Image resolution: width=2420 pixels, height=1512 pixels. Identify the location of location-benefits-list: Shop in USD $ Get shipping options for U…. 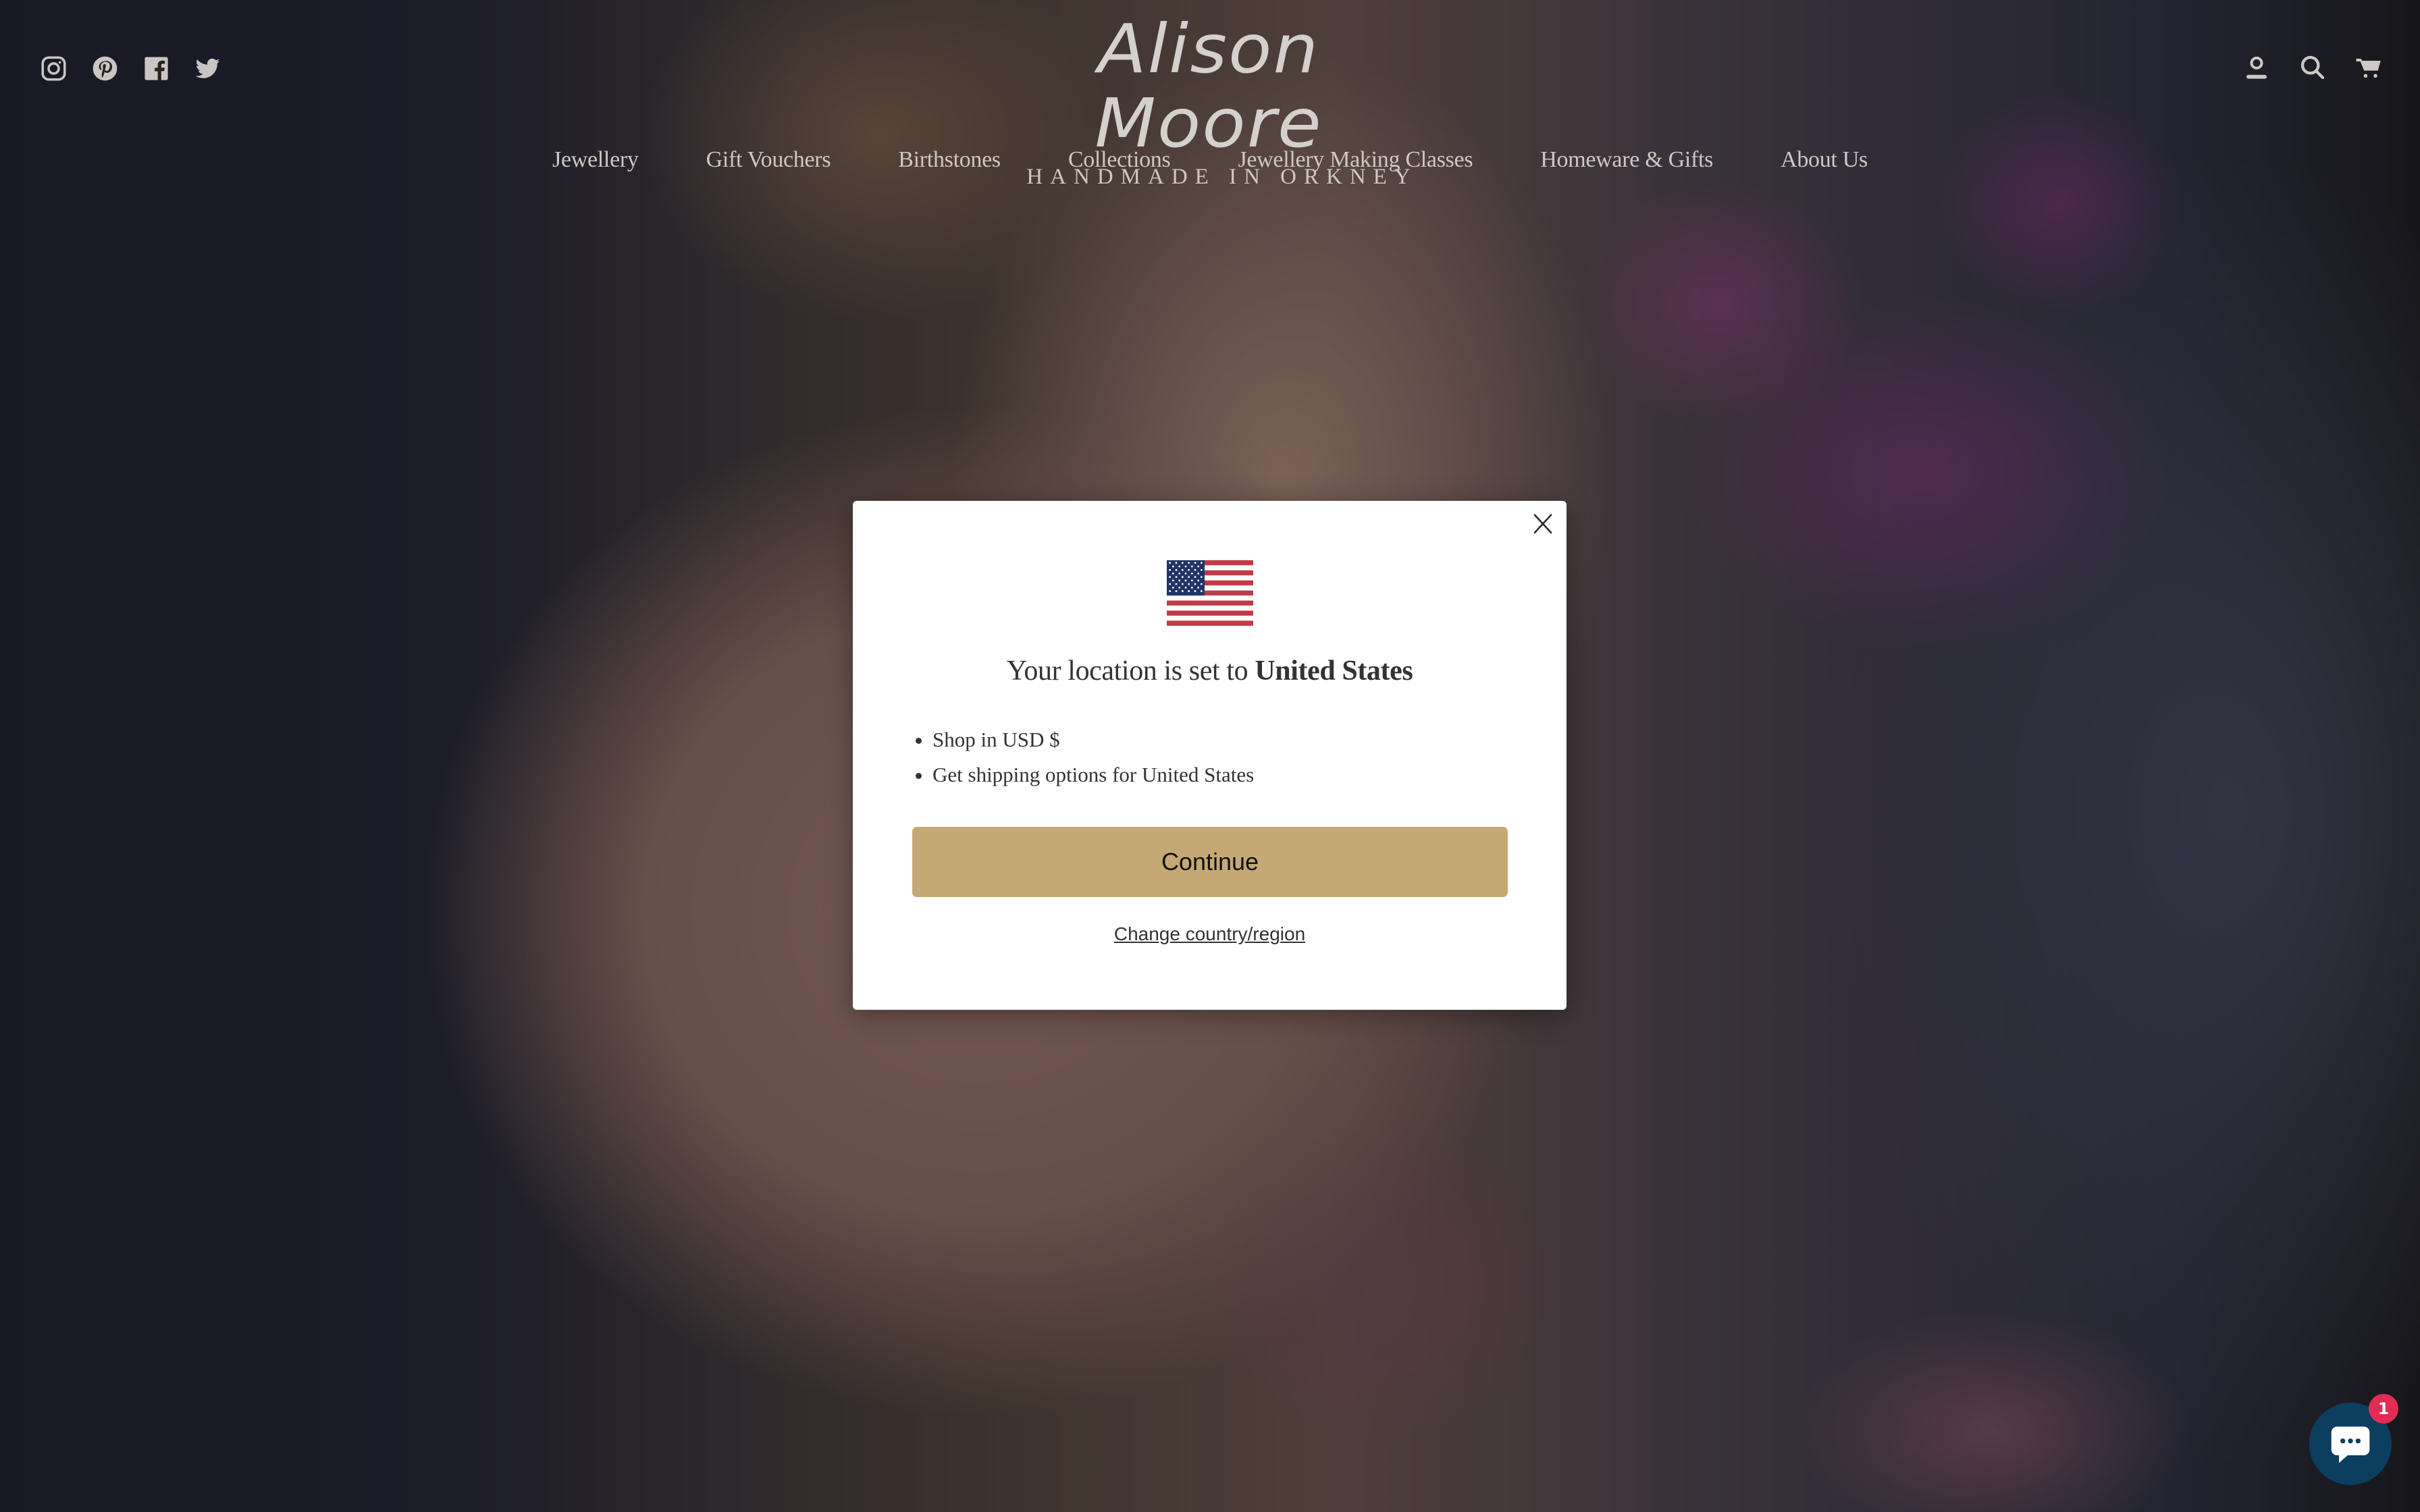
(1082, 757).